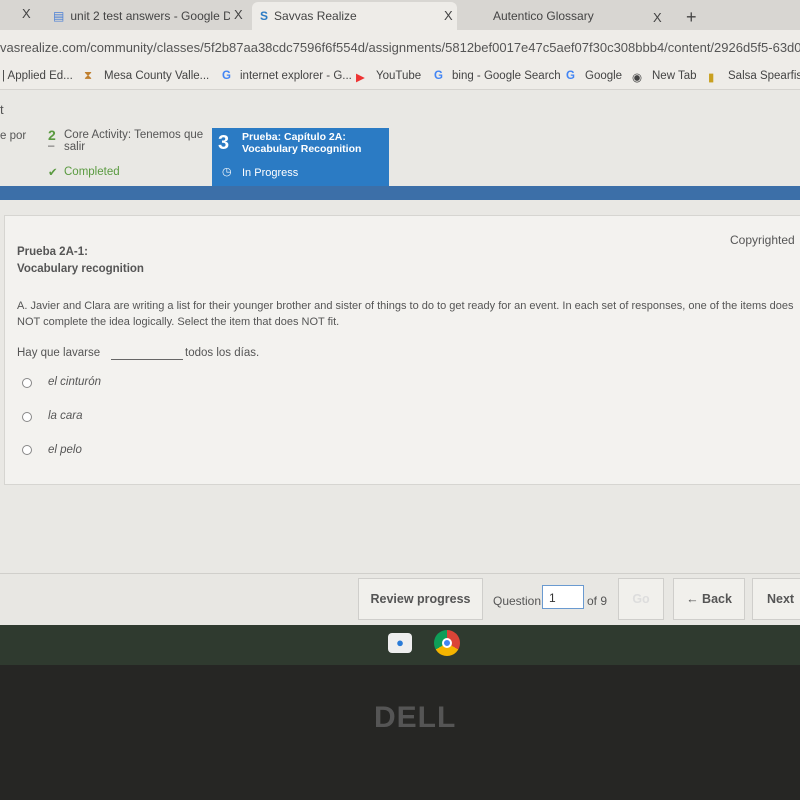  I want to click on youtube-icon: ▶, so click(360, 78).